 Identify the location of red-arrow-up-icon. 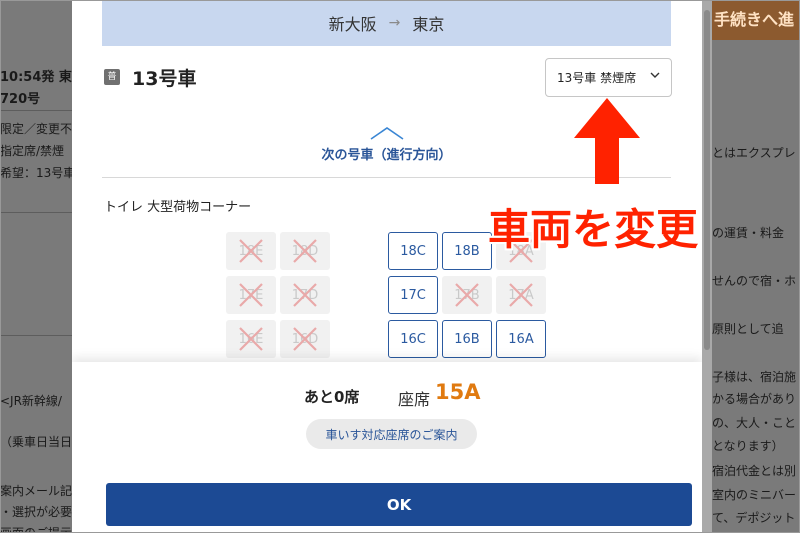
(607, 141).